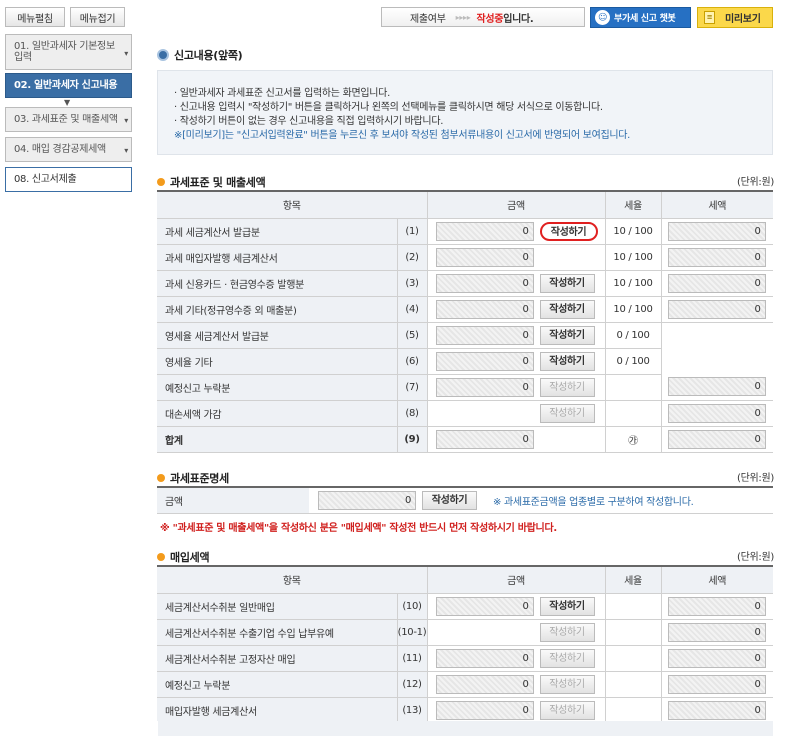 The height and width of the screenshot is (736, 788). What do you see at coordinates (277, 632) in the screenshot?
I see `row-label: 세금계산서수취분 수출기업 수입 납부유예` at bounding box center [277, 632].